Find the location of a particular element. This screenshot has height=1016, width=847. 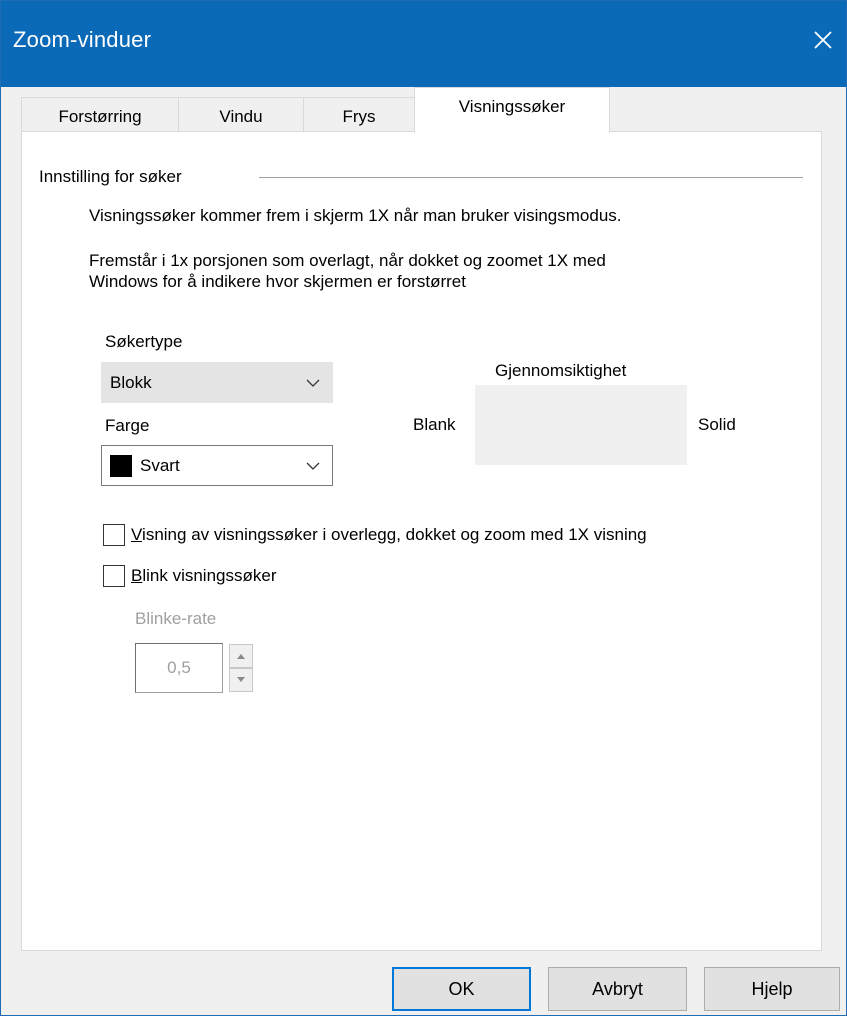

arrow-down-icon is located at coordinates (241, 679).